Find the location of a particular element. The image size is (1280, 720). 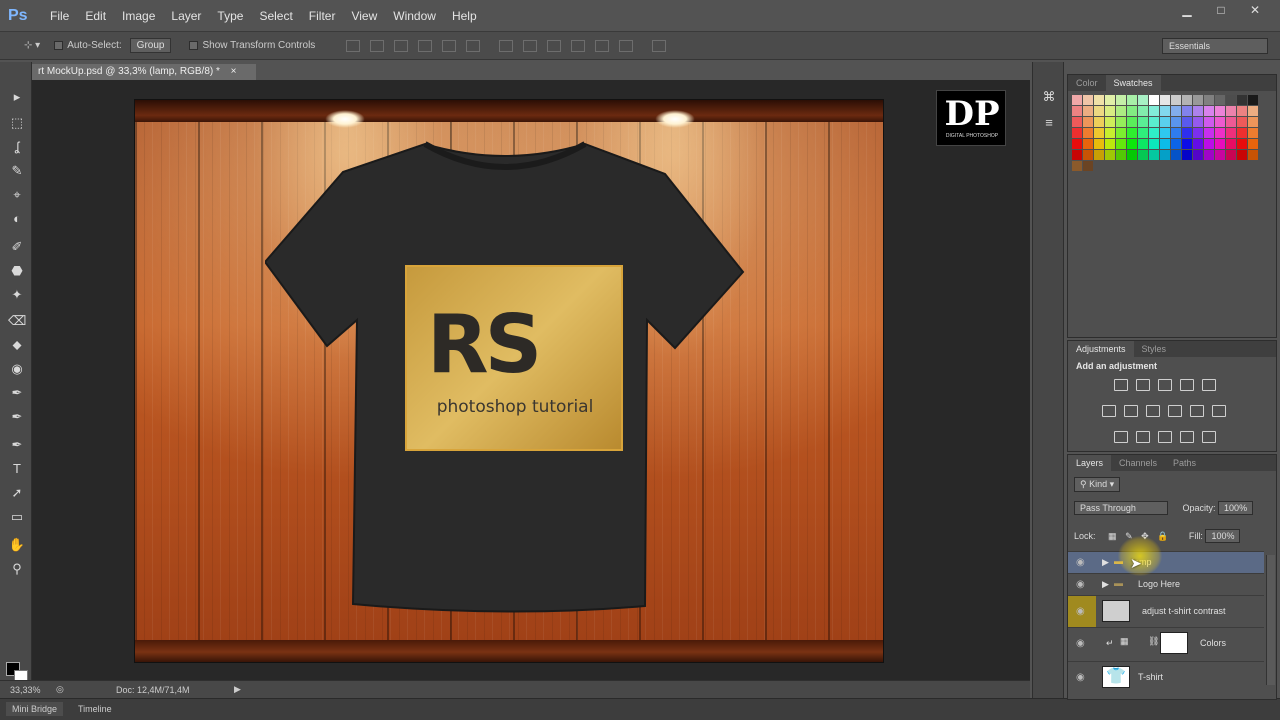

marquee-tool-icon: ⬚ is located at coordinates (17, 123).